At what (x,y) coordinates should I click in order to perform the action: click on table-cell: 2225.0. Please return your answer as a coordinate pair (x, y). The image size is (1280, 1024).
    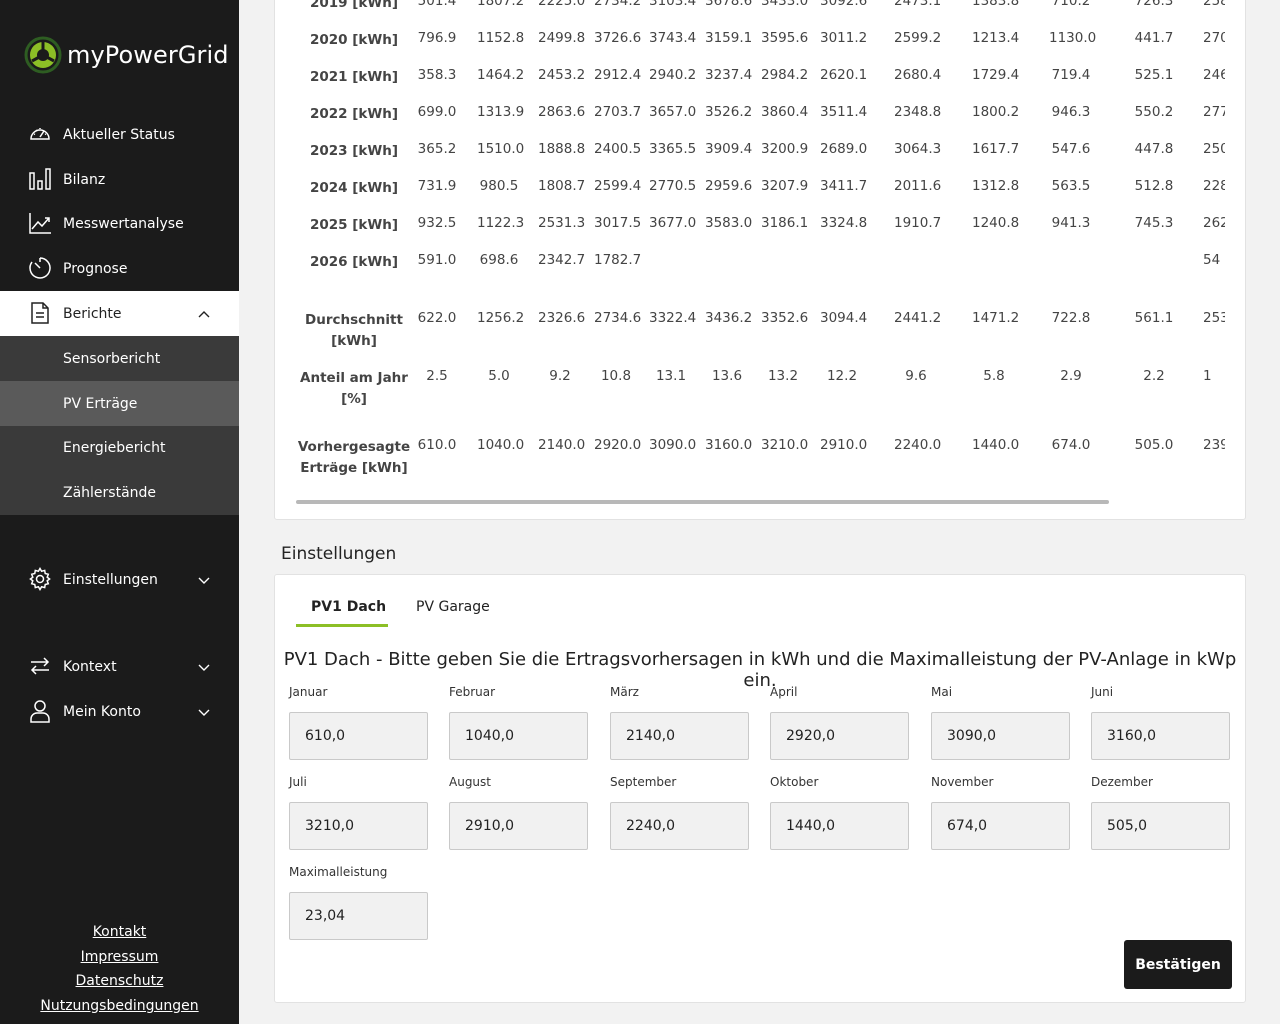
    Looking at the image, I should click on (562, 4).